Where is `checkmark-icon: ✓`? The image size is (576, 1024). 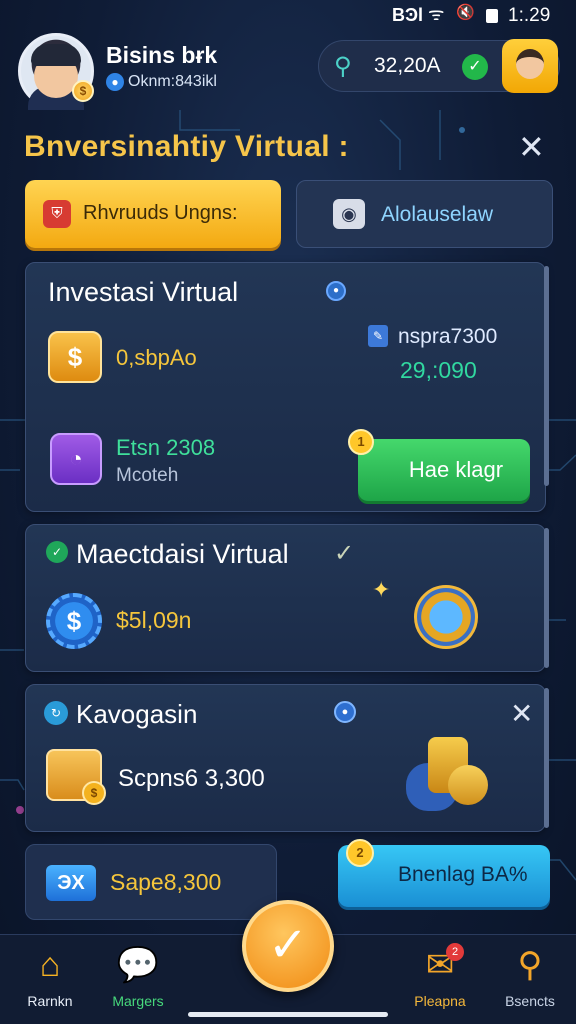 checkmark-icon: ✓ is located at coordinates (344, 553).